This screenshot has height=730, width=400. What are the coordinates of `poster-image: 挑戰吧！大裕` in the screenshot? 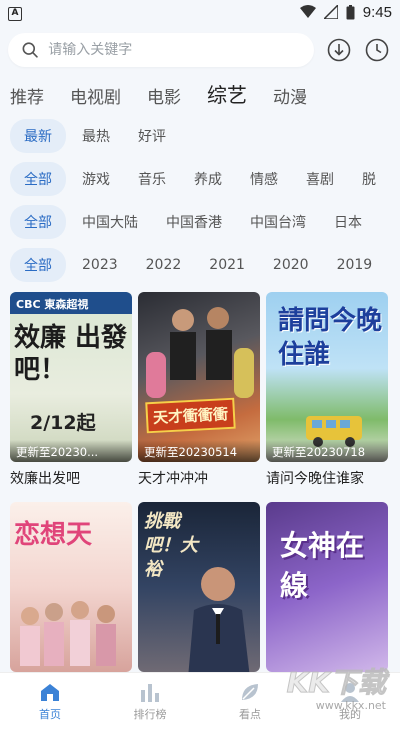 It's located at (199, 587).